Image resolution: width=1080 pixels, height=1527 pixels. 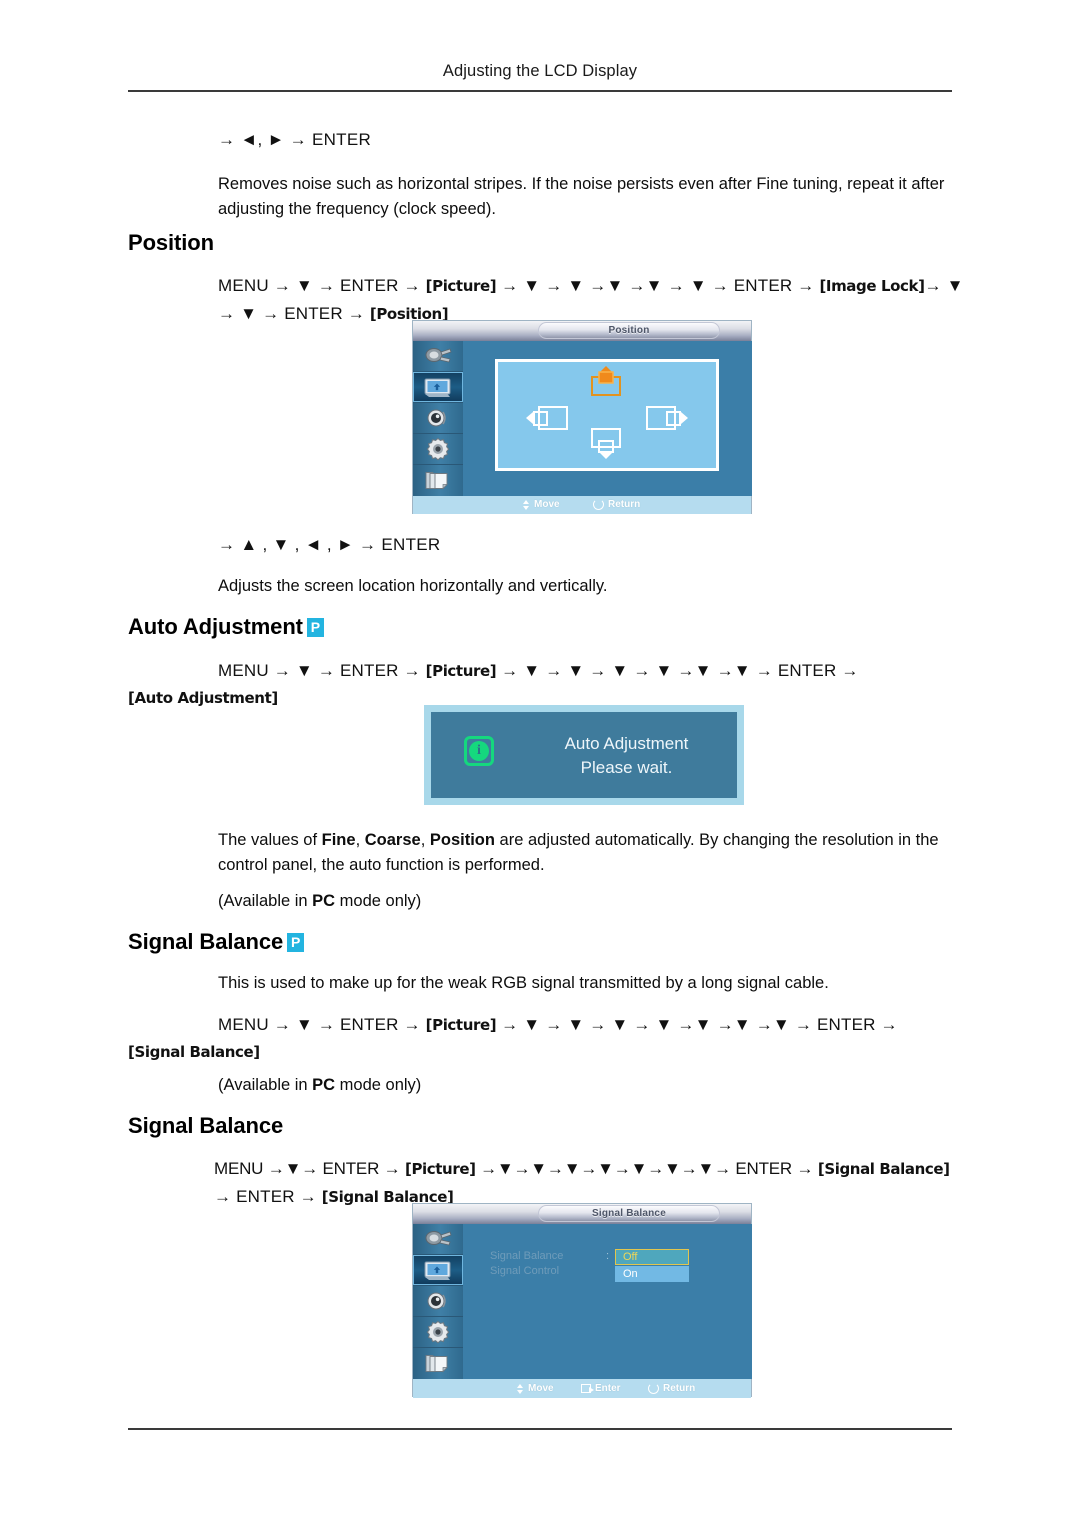 What do you see at coordinates (677, 670) in the screenshot?
I see `path-middle: → ▼ → ▼ → ▼ → ▼ →▼ →▼ → ENTER →` at bounding box center [677, 670].